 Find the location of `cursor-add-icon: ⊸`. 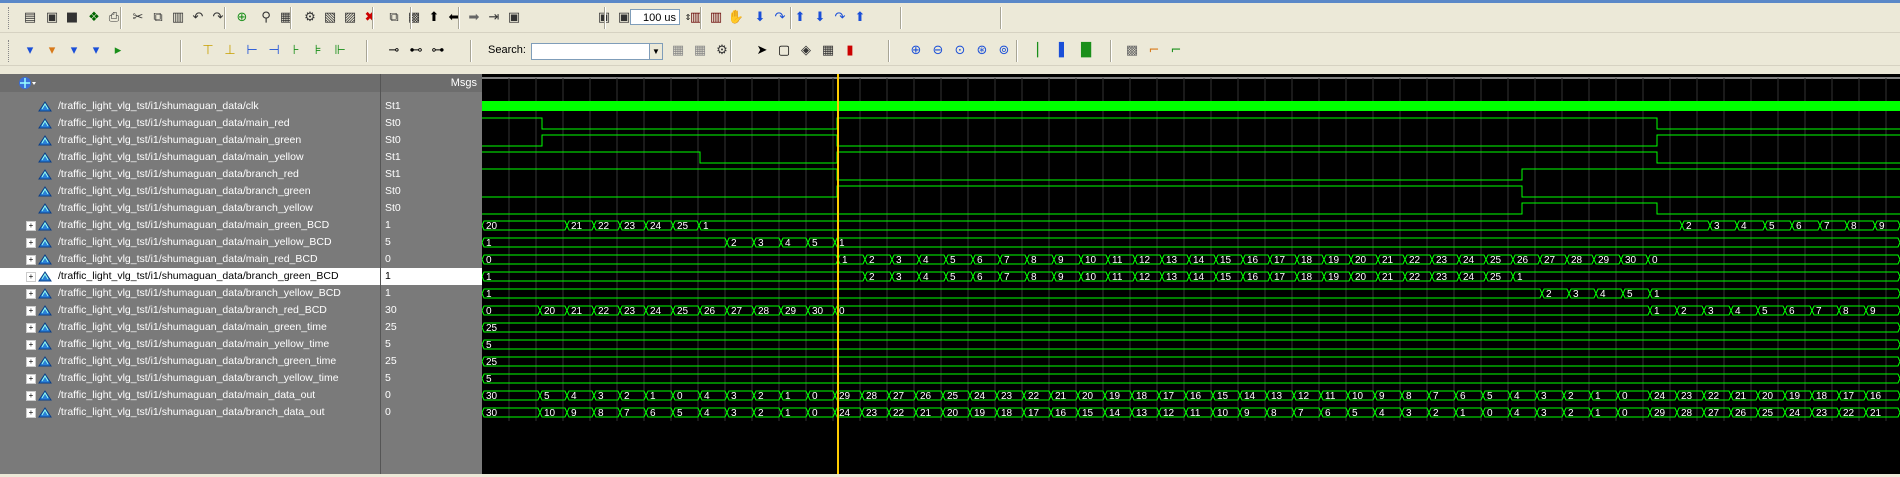

cursor-add-icon: ⊸ is located at coordinates (394, 50).